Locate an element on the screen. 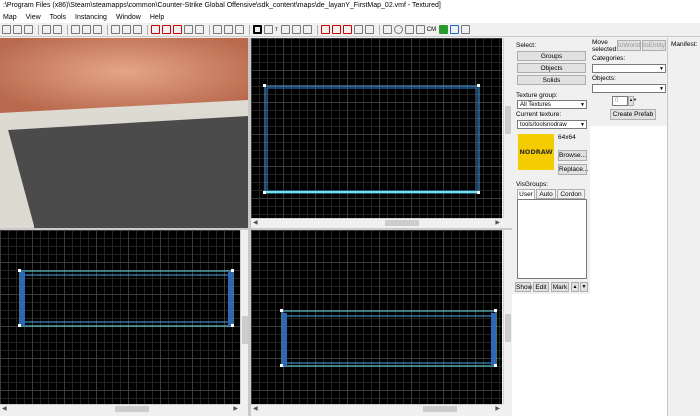 This screenshot has width=700, height=416. visgroups-list is located at coordinates (552, 239).